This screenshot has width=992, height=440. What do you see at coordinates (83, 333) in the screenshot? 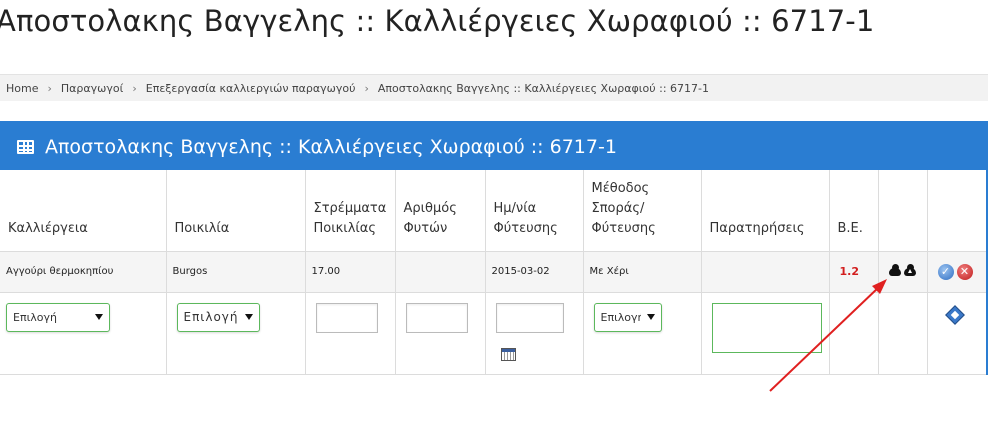
I see `cell-crop-select: Επιλογή` at bounding box center [83, 333].